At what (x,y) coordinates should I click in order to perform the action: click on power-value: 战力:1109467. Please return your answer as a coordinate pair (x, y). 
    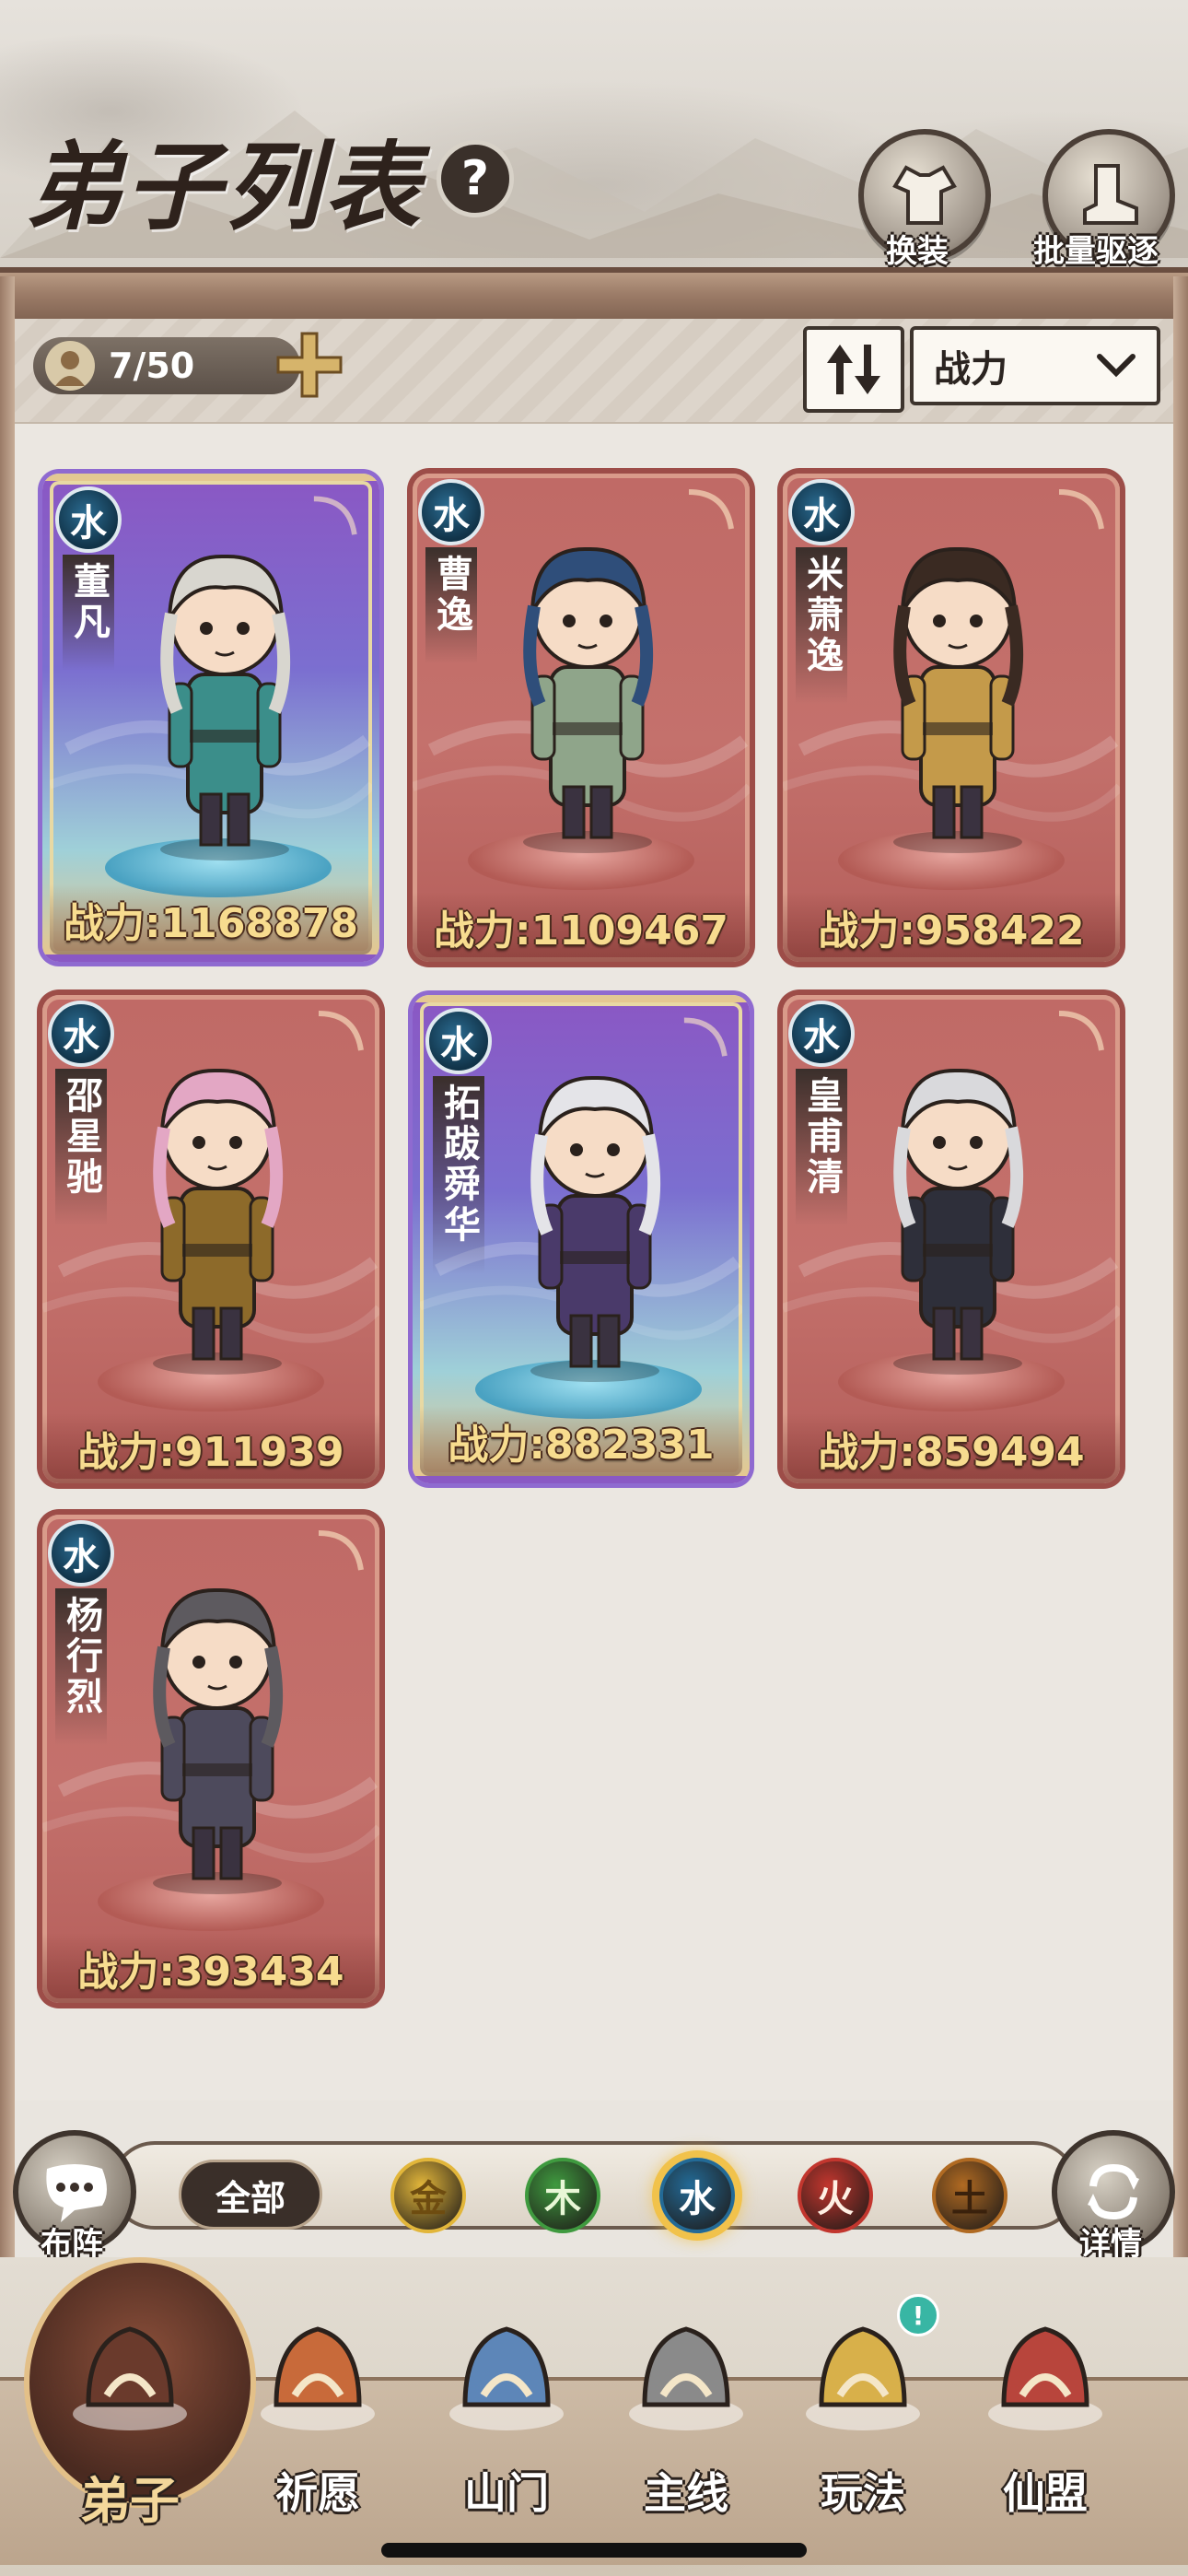
    Looking at the image, I should click on (581, 927).